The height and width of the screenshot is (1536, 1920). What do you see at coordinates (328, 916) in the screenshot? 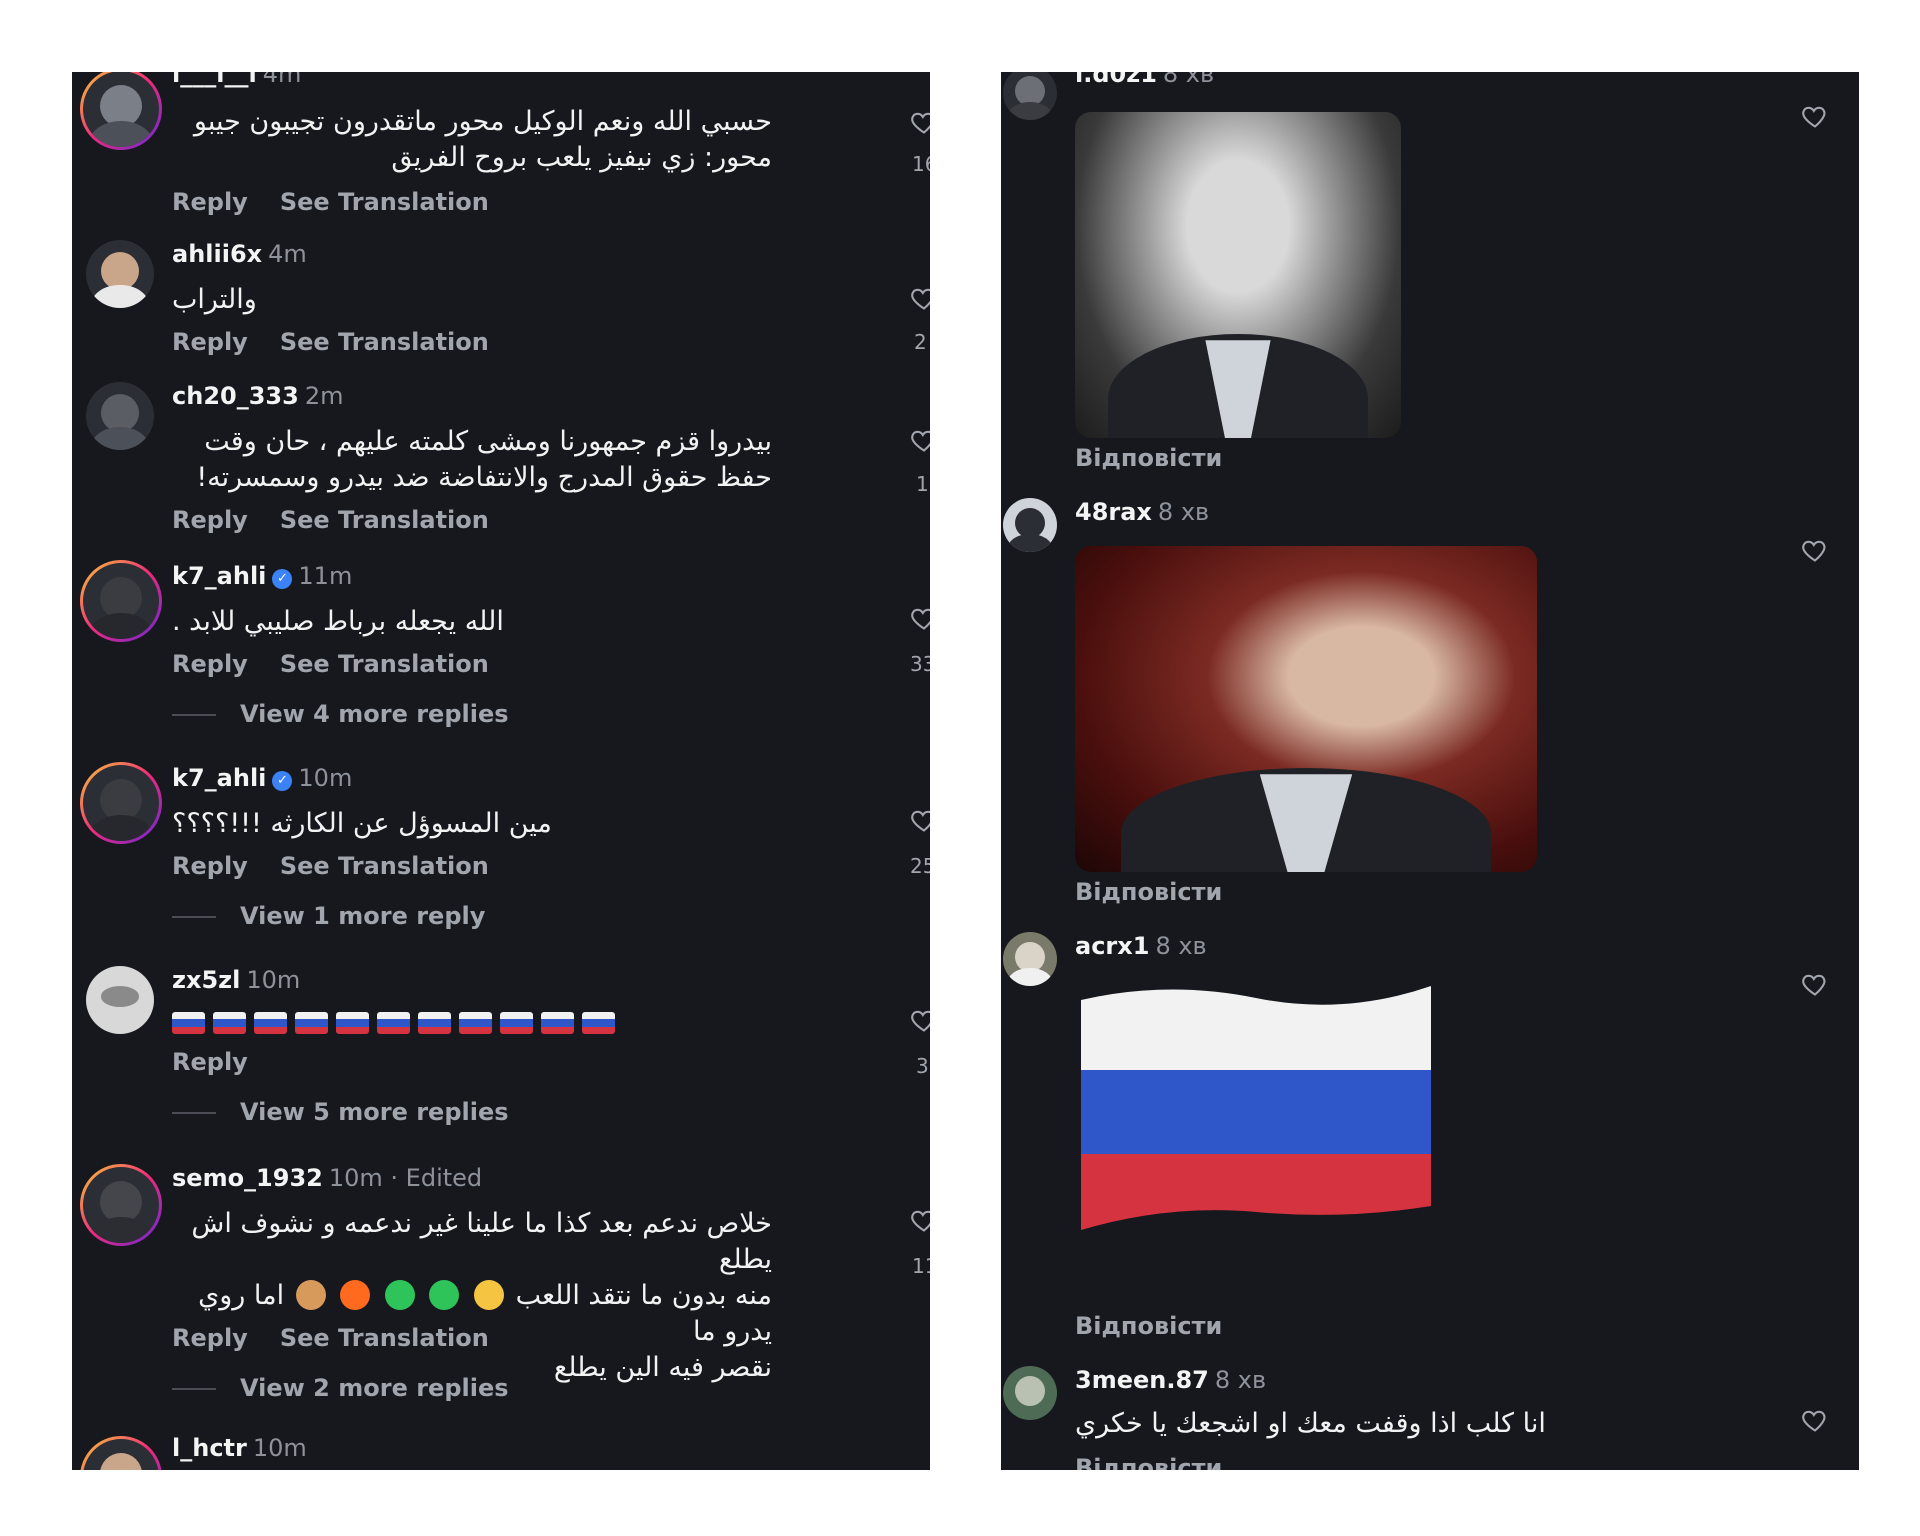
I see `view-more-replies: View 1 more reply` at bounding box center [328, 916].